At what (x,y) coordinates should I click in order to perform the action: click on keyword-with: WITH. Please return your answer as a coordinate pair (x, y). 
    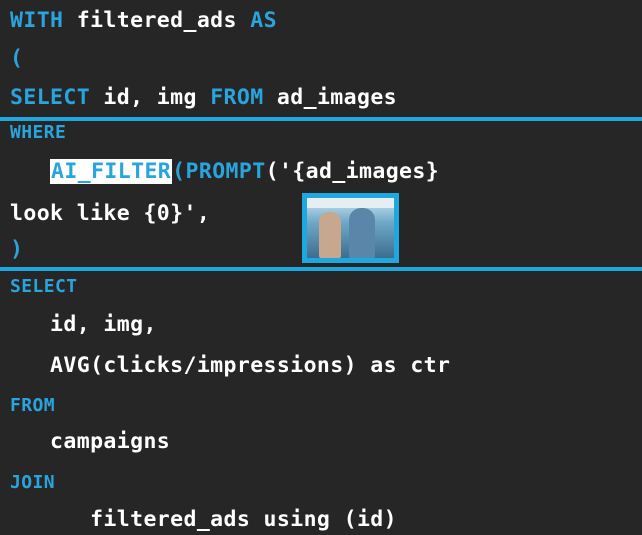
    Looking at the image, I should click on (37, 20).